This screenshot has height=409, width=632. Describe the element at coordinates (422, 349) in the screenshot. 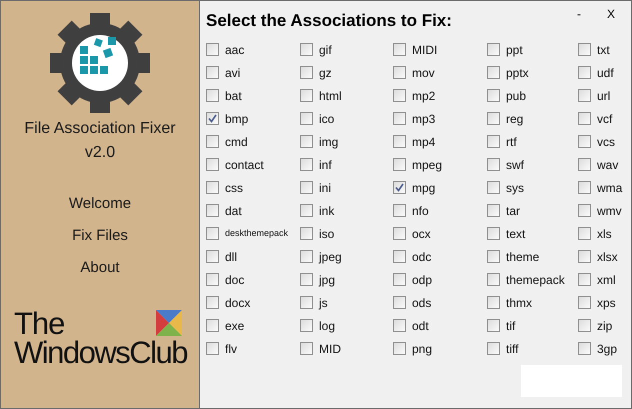

I see `option-label: png` at that location.